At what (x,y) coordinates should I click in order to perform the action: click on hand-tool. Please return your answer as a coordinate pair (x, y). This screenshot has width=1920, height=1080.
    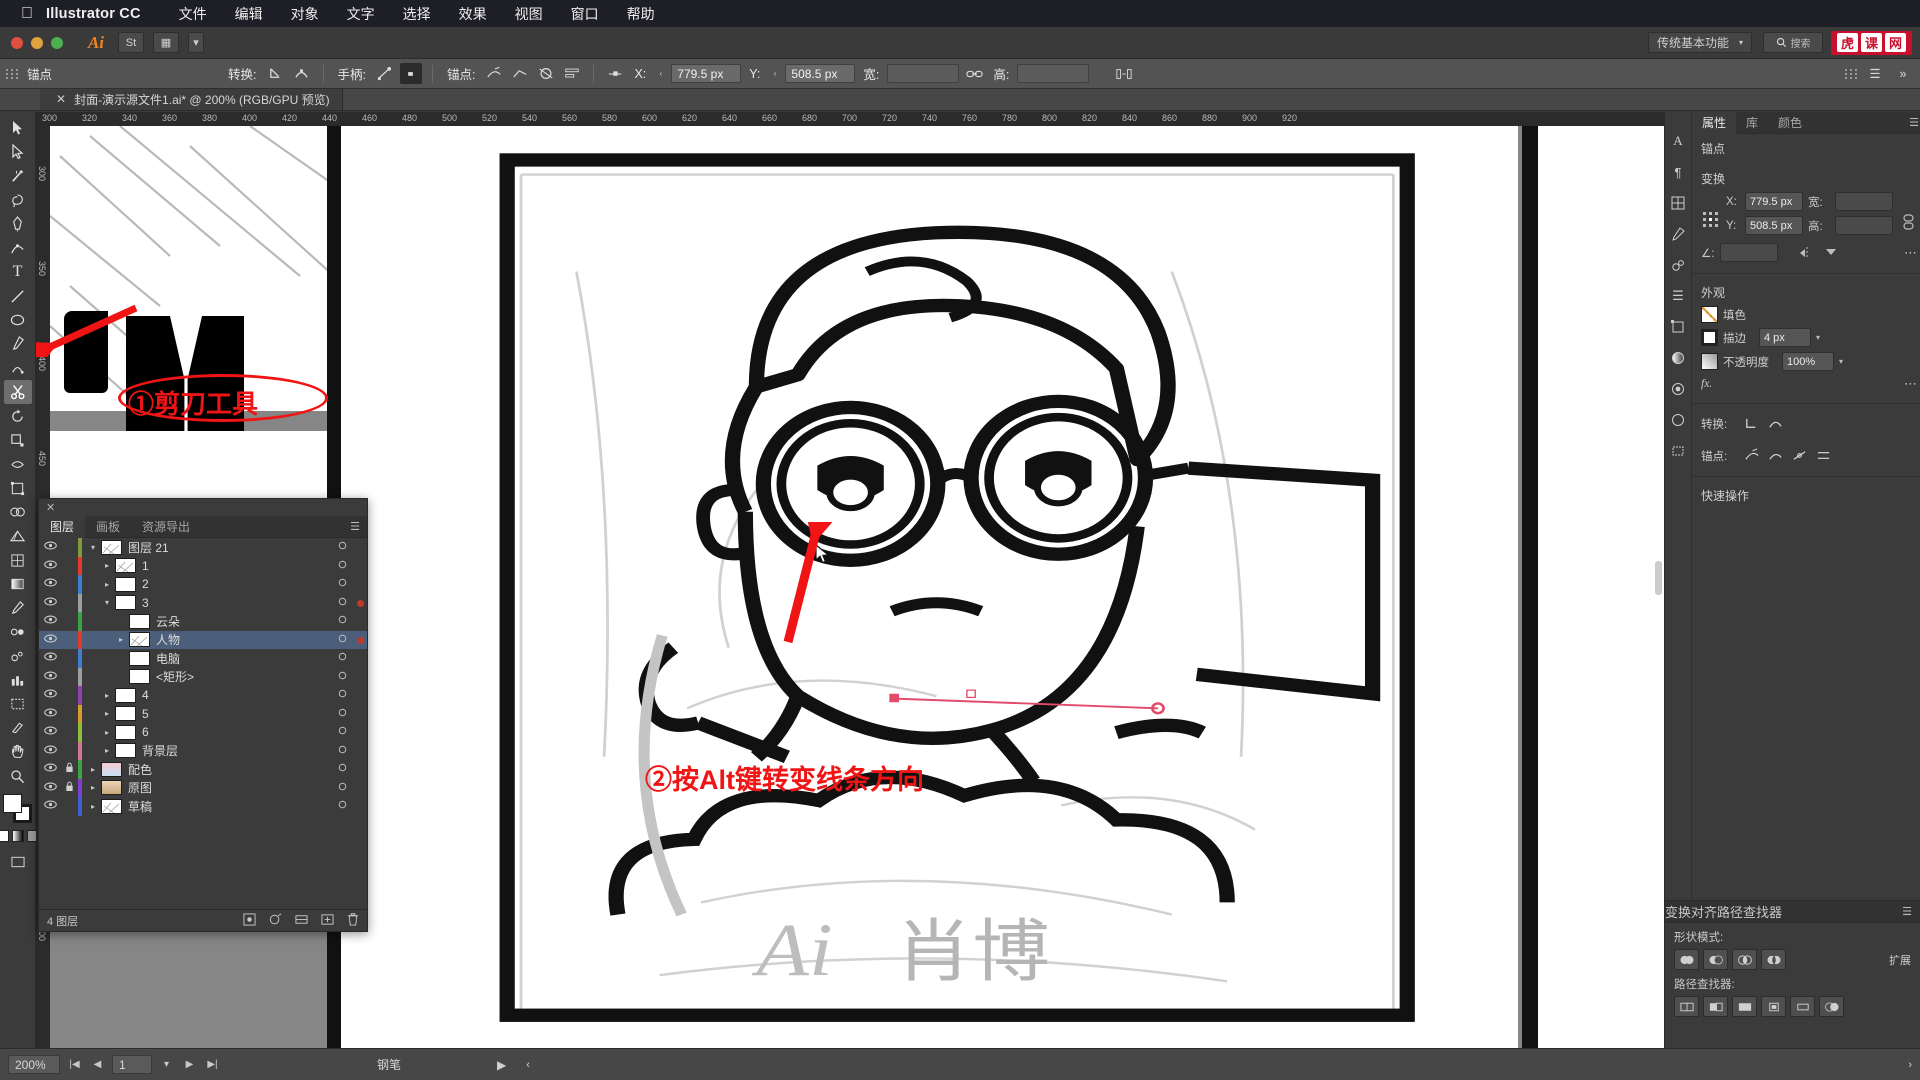
    Looking at the image, I should click on (18, 752).